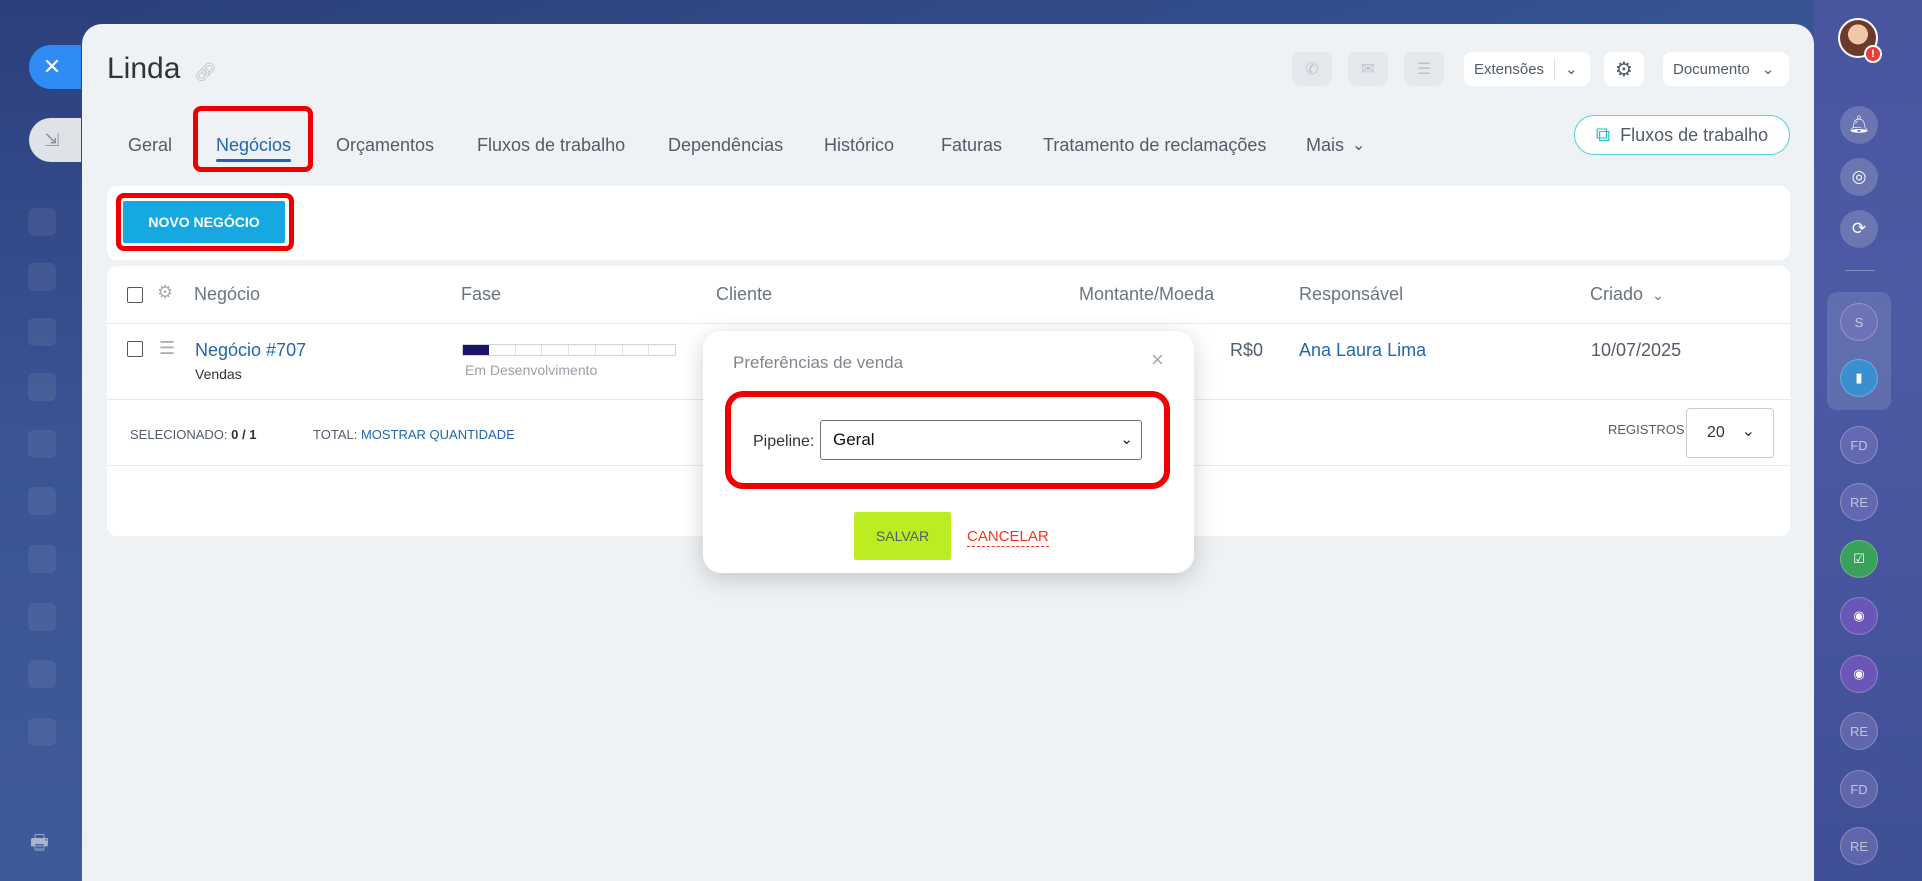 The height and width of the screenshot is (881, 1922). I want to click on workflows-label: Fluxos de trabalho, so click(1694, 134).